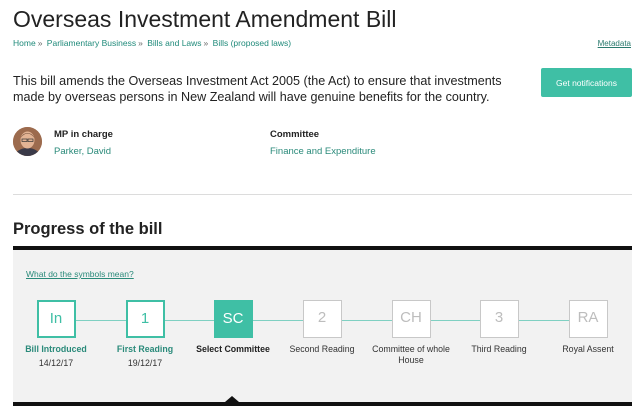  I want to click on stage-code: SC, so click(233, 319).